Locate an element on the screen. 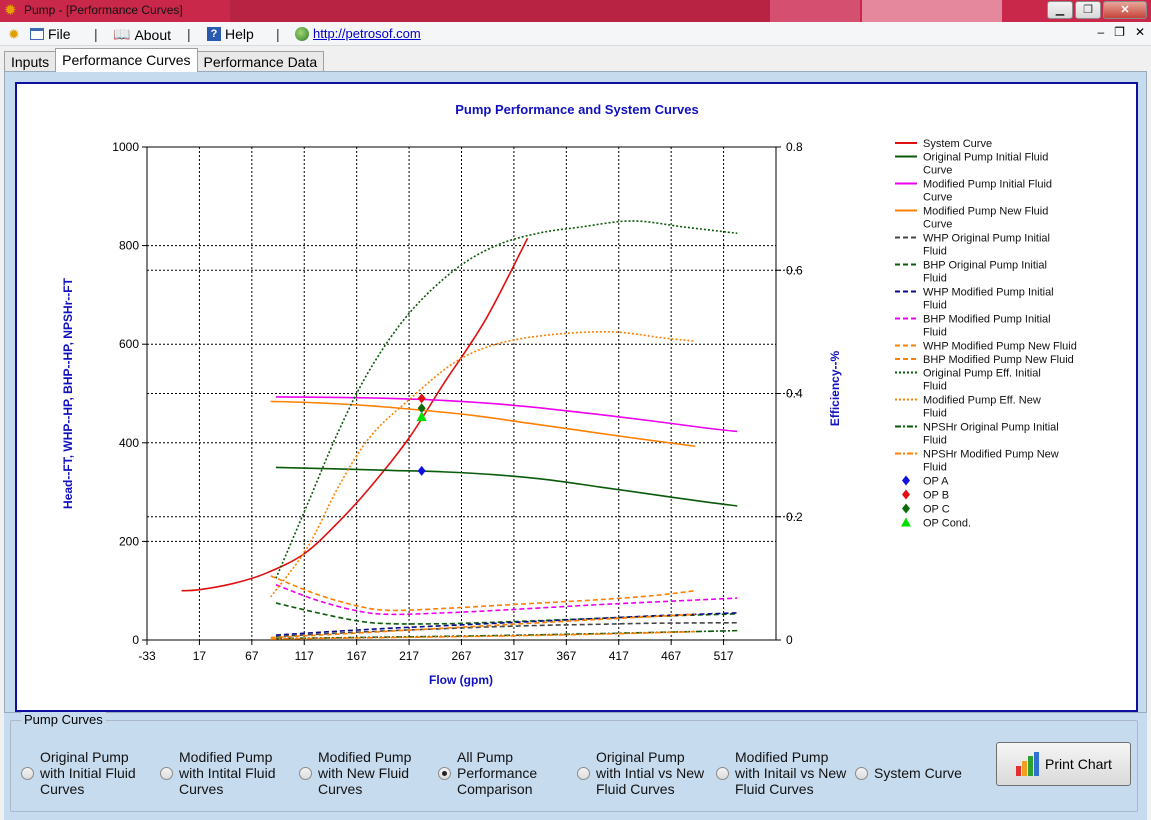 Image resolution: width=1151 pixels, height=820 pixels. y2-tick-label: 0.6 is located at coordinates (794, 270).